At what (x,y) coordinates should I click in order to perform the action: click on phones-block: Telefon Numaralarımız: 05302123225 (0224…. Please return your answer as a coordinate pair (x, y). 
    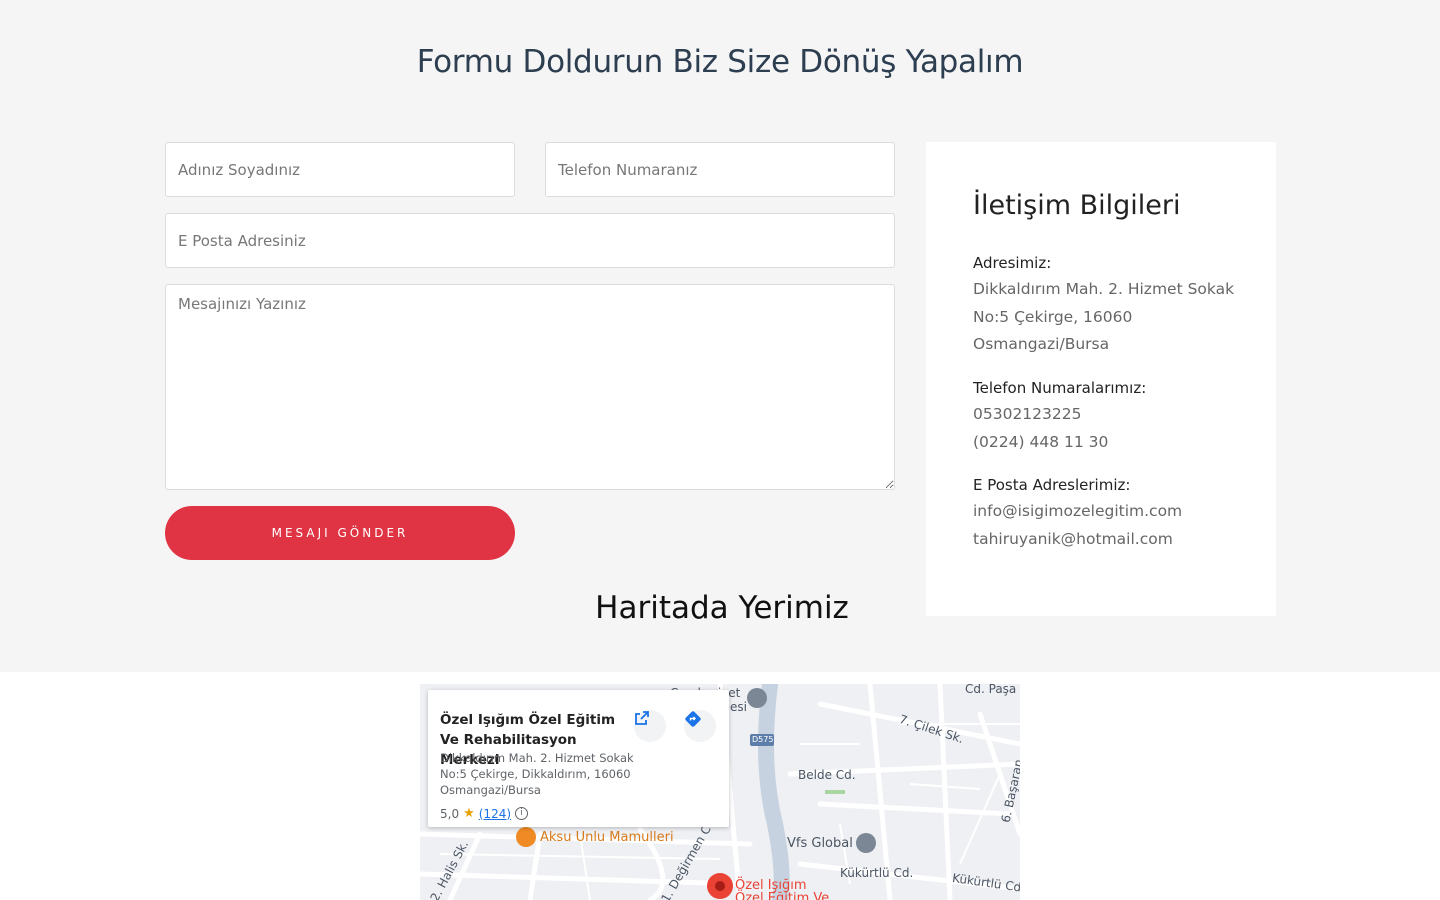
    Looking at the image, I should click on (1118, 415).